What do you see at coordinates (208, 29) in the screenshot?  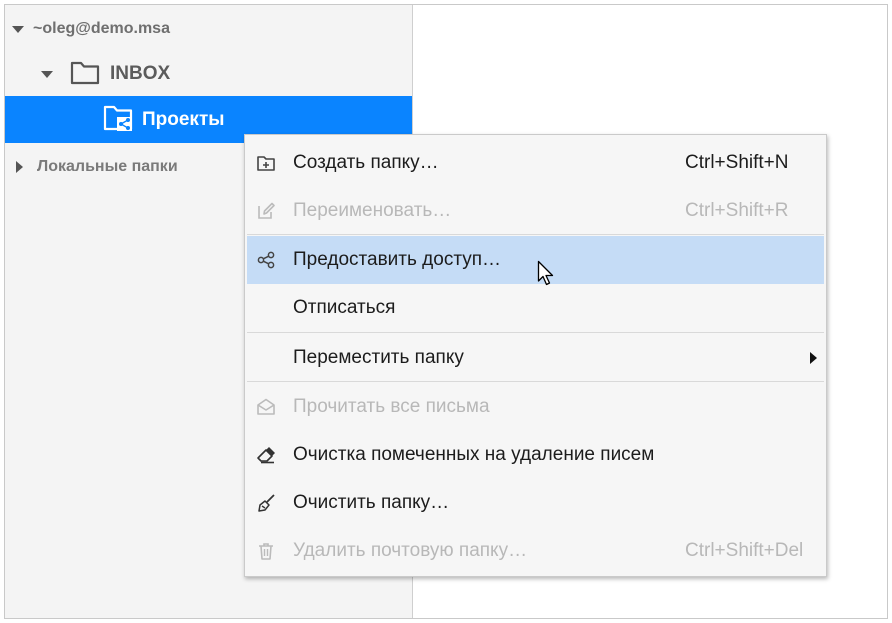 I see `tree-item-account: ~oleg@demo.msa` at bounding box center [208, 29].